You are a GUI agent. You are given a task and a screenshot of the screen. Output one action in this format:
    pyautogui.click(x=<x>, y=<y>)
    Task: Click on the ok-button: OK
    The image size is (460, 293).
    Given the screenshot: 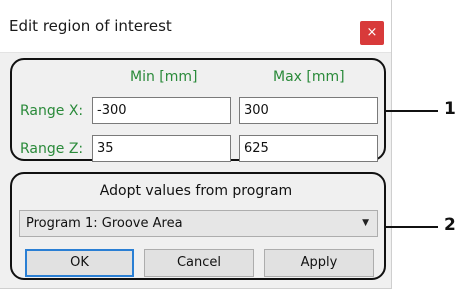 What is the action you would take?
    pyautogui.click(x=79, y=263)
    